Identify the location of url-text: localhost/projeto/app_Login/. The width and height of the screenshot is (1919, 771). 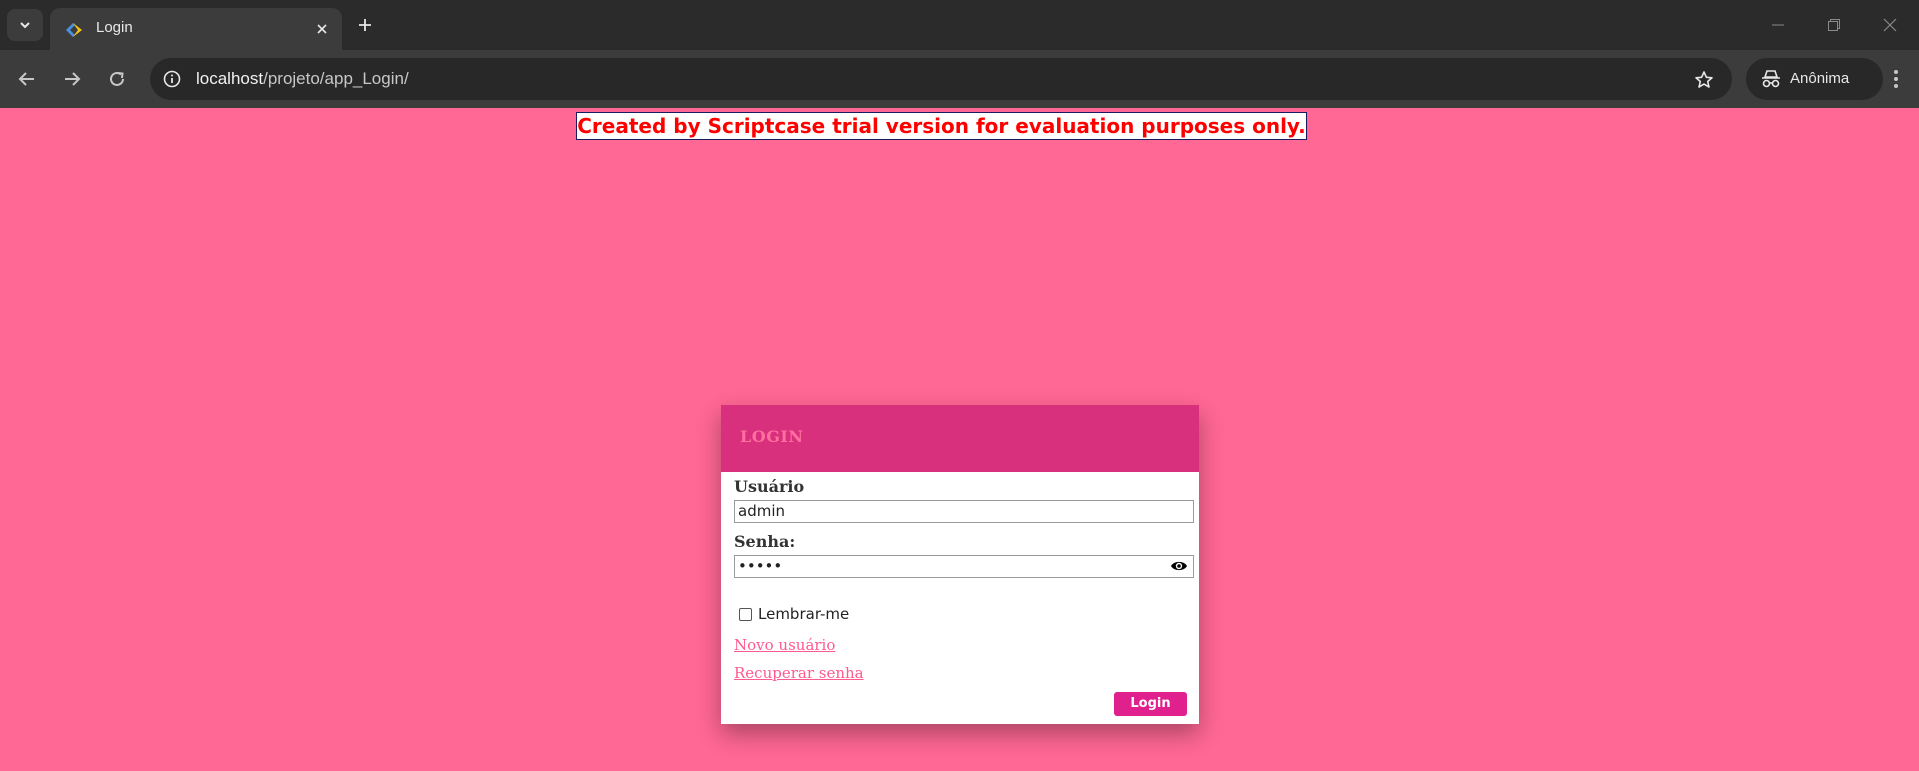
(302, 79).